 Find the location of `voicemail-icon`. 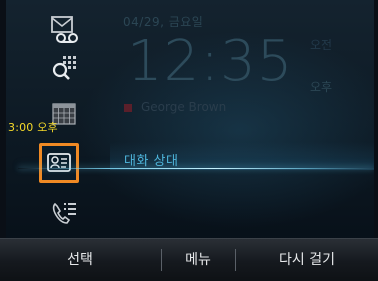

voicemail-icon is located at coordinates (64, 29).